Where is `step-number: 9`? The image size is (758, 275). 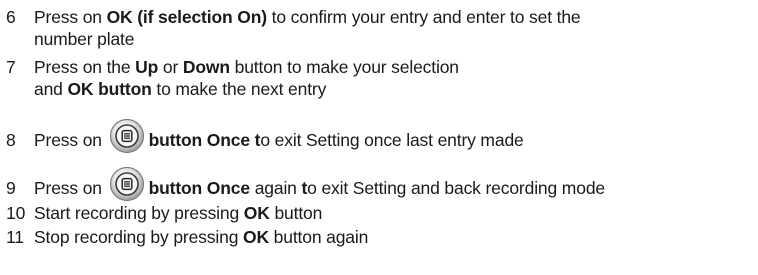 step-number: 9 is located at coordinates (11, 188).